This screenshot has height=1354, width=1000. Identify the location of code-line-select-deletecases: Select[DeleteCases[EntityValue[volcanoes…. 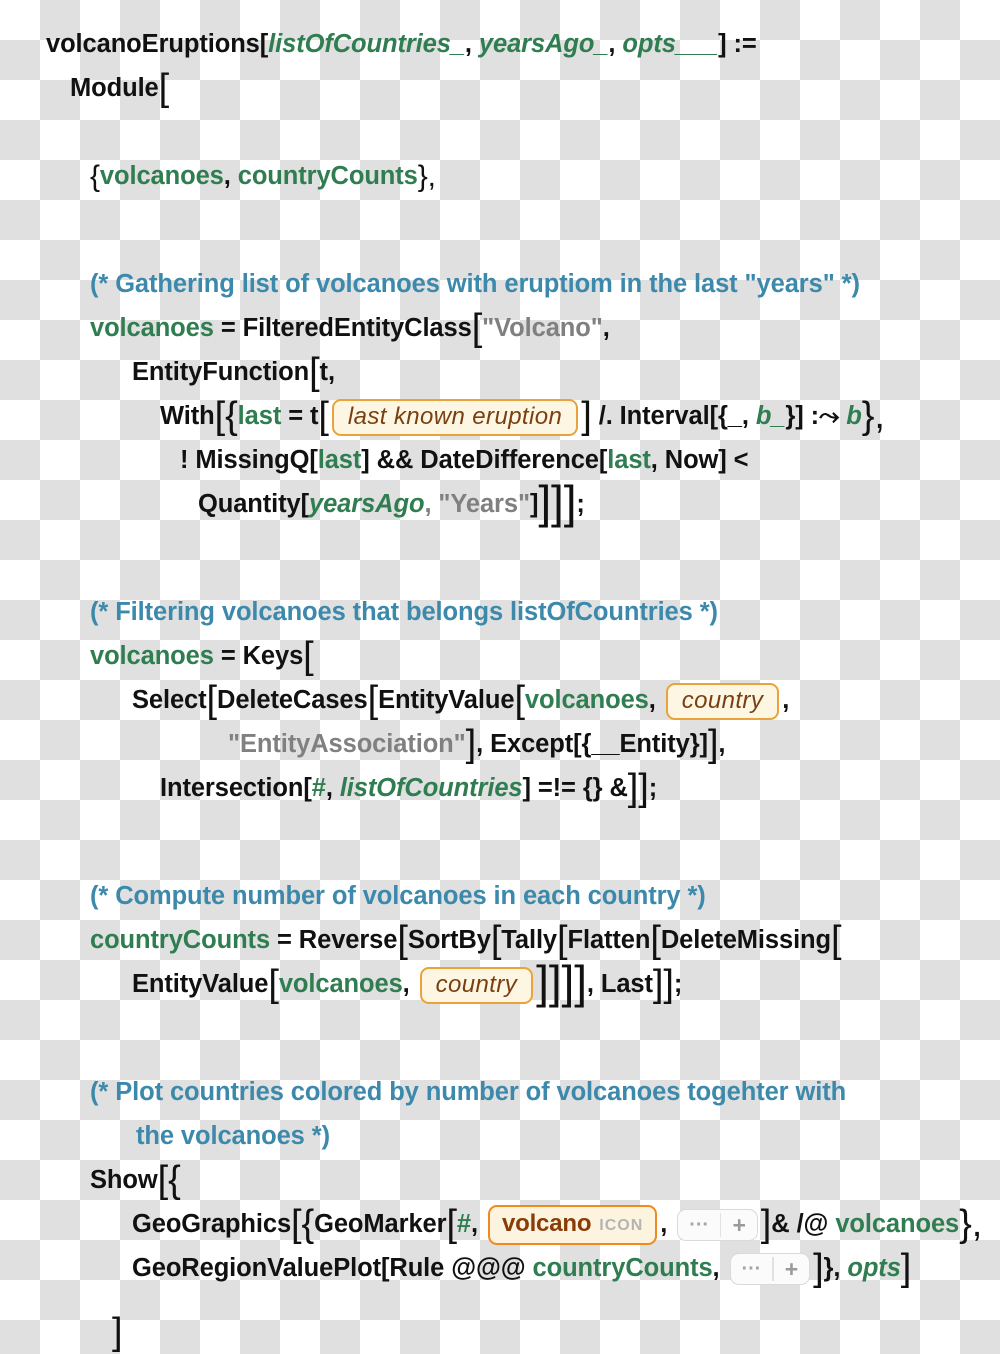
(500, 700).